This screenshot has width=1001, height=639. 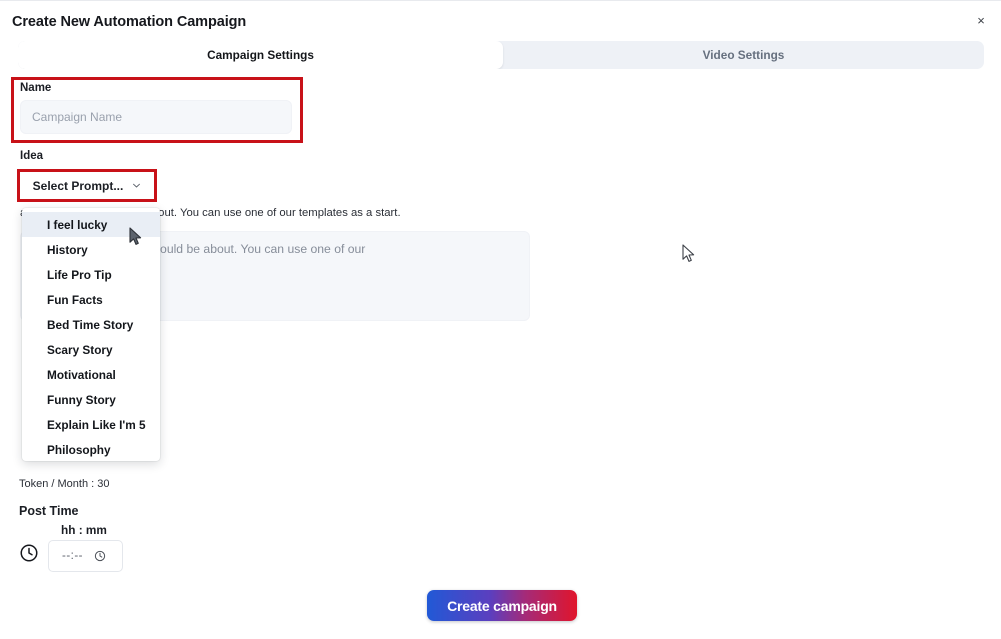 I want to click on tab-video-settings: Video Settings, so click(x=743, y=55).